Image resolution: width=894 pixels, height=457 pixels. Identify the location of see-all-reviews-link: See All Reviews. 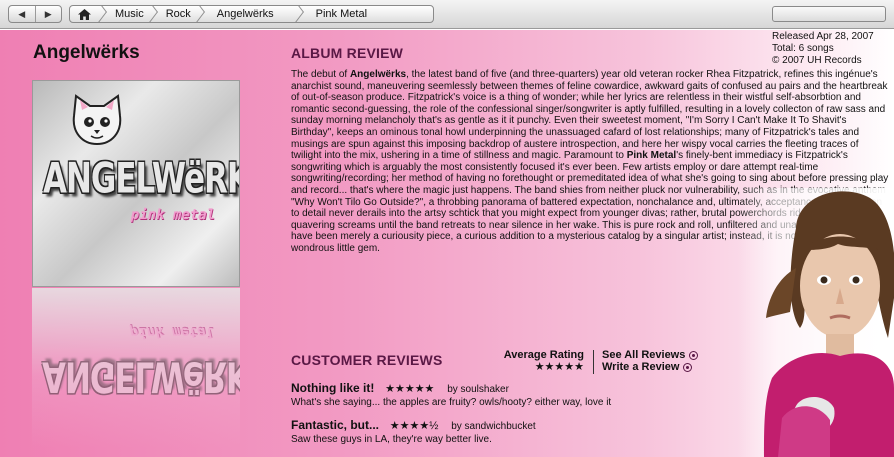
(650, 355).